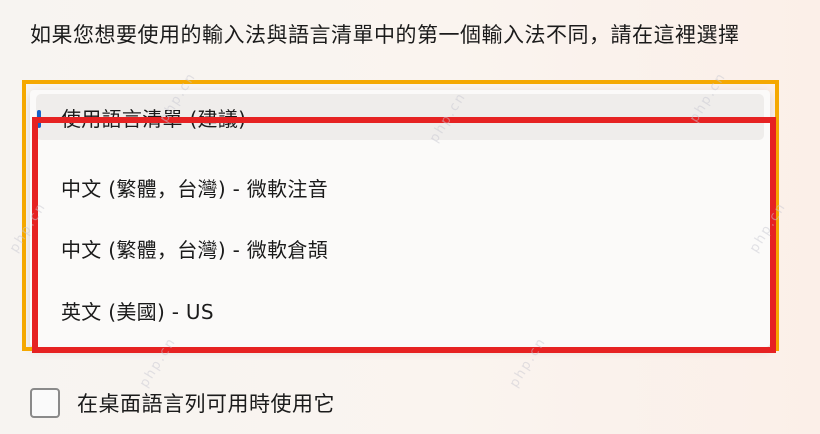  What do you see at coordinates (45, 403) in the screenshot?
I see `desktop-language-bar-checkbox` at bounding box center [45, 403].